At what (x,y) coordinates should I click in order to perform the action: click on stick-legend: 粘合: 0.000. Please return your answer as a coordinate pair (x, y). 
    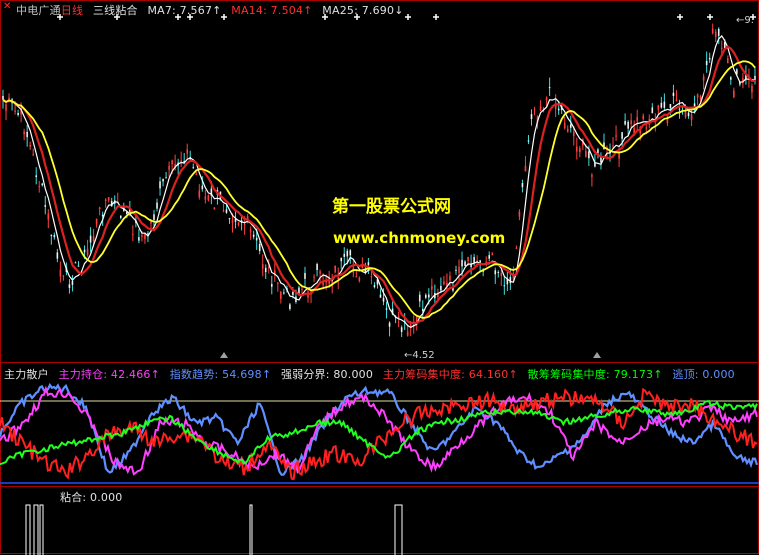
    Looking at the image, I should click on (94, 497).